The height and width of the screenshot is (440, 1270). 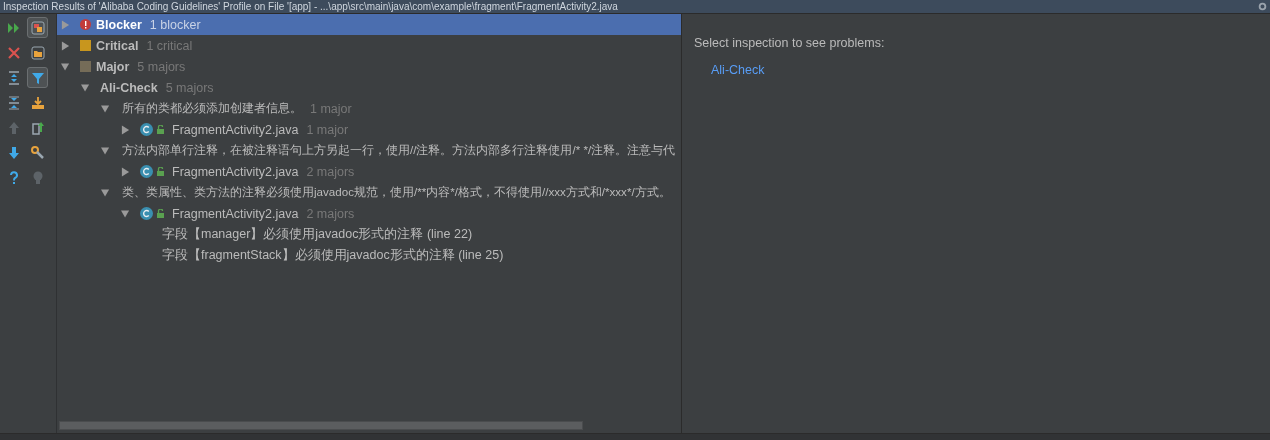 What do you see at coordinates (169, 45) in the screenshot?
I see `count-label: 1 critical` at bounding box center [169, 45].